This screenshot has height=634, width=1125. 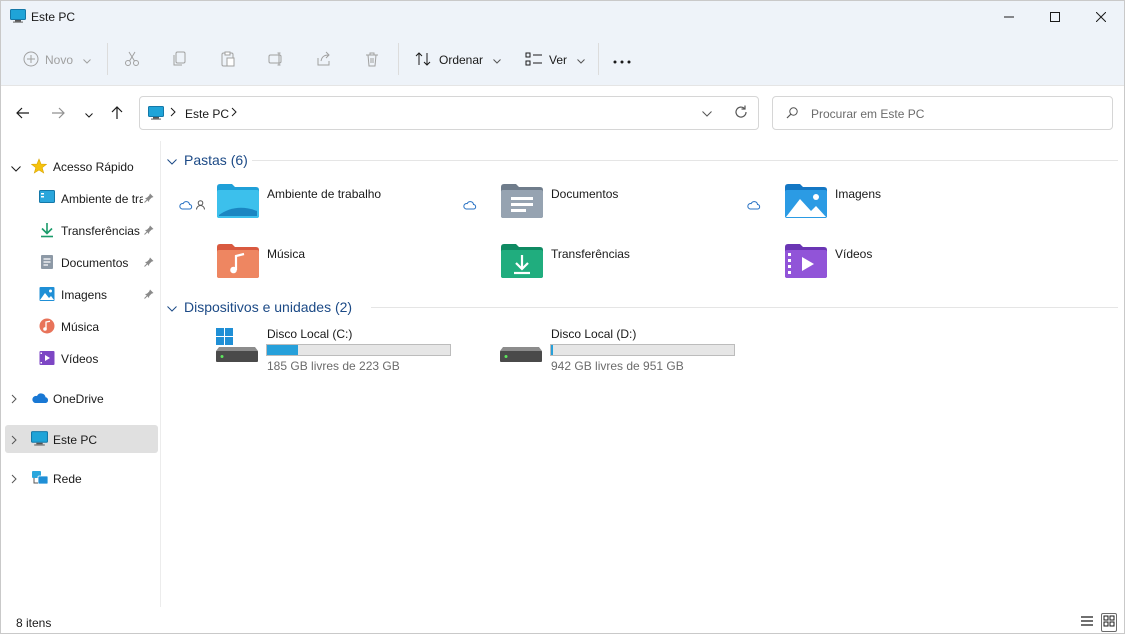 I want to click on folder-tile-desktop: Ambiente de trabalho, so click(x=296, y=203).